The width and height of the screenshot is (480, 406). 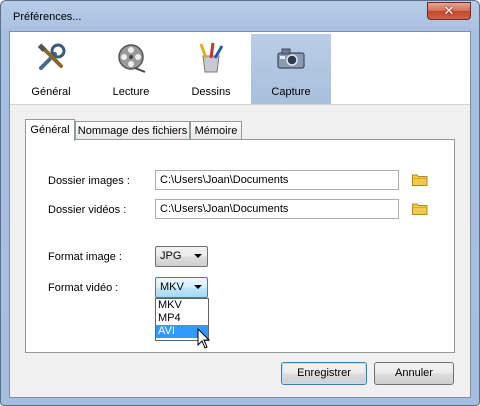 What do you see at coordinates (51, 92) in the screenshot?
I see `category-label: Général` at bounding box center [51, 92].